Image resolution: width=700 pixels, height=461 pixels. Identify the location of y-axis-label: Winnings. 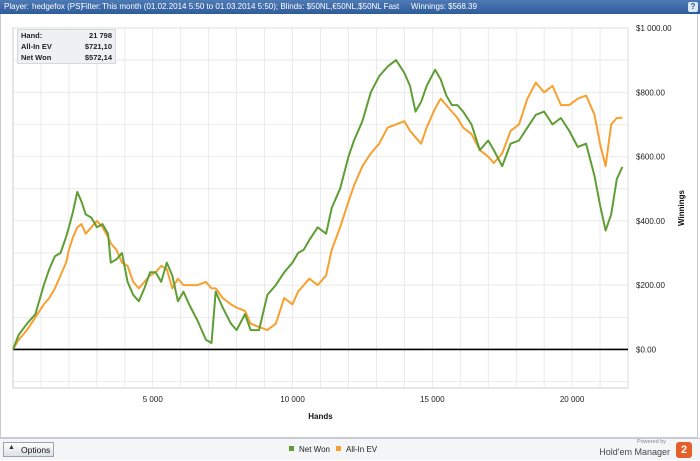
(681, 207).